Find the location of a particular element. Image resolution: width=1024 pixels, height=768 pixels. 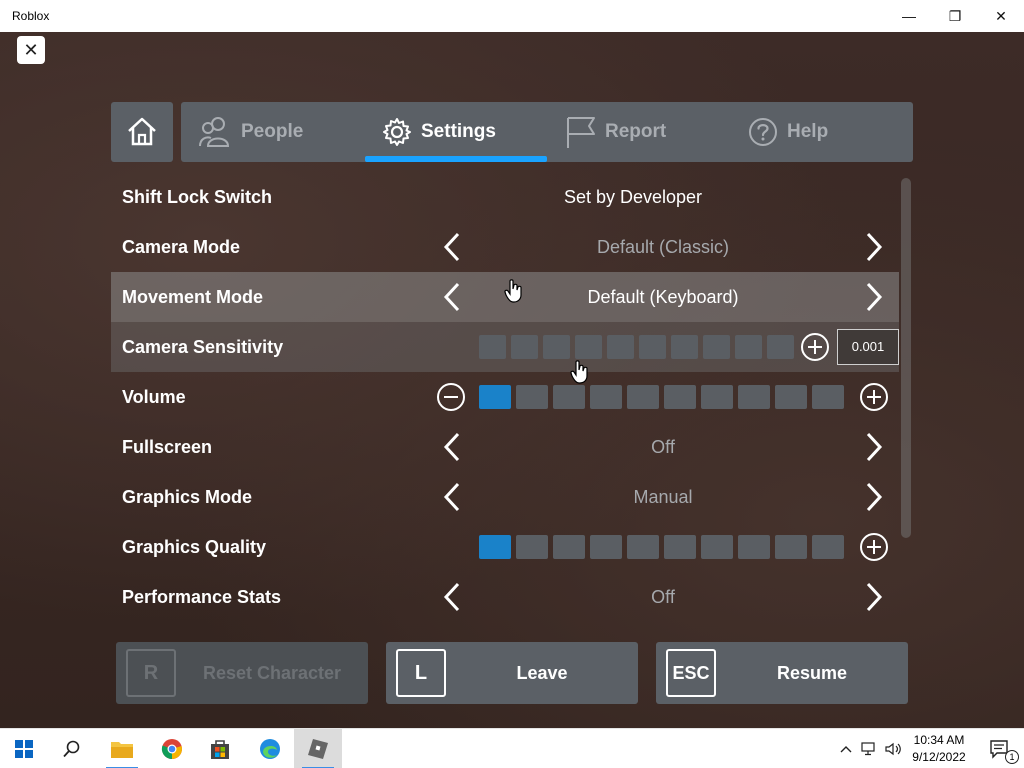

tab-report-label: Report is located at coordinates (636, 131).